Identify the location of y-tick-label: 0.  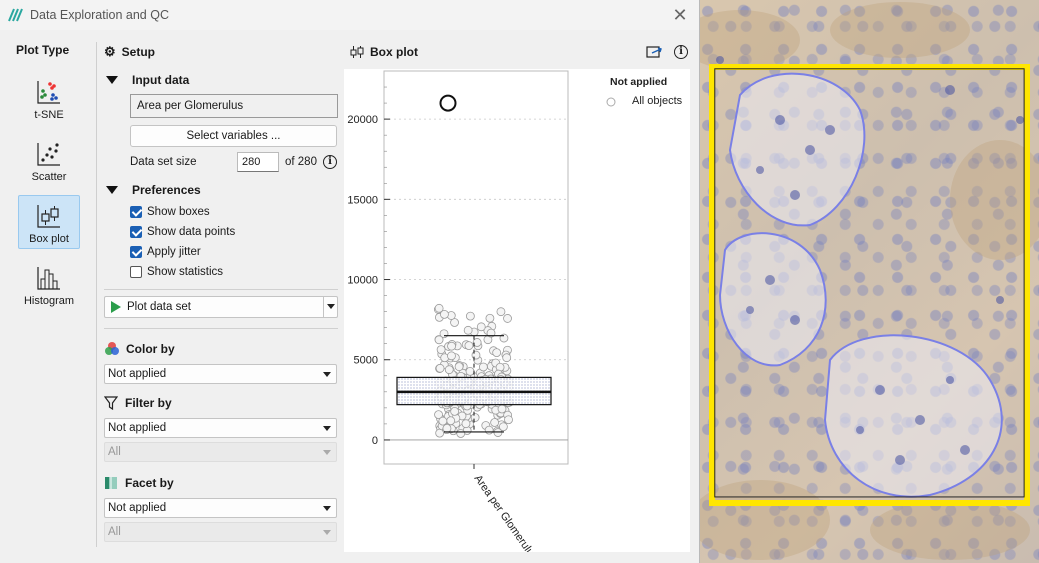
(375, 441).